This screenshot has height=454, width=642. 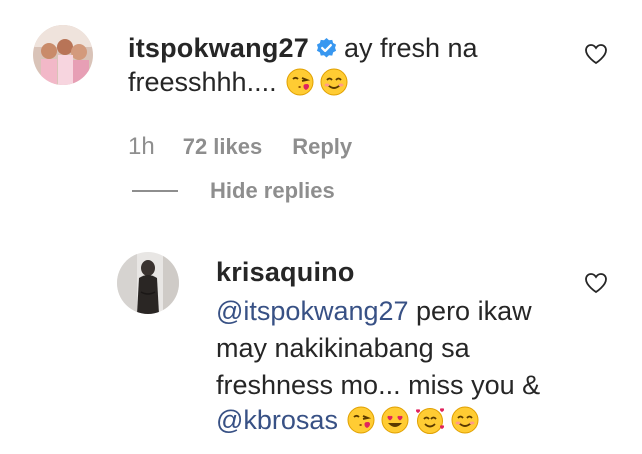 I want to click on reply-username: krisaquino, so click(x=285, y=272).